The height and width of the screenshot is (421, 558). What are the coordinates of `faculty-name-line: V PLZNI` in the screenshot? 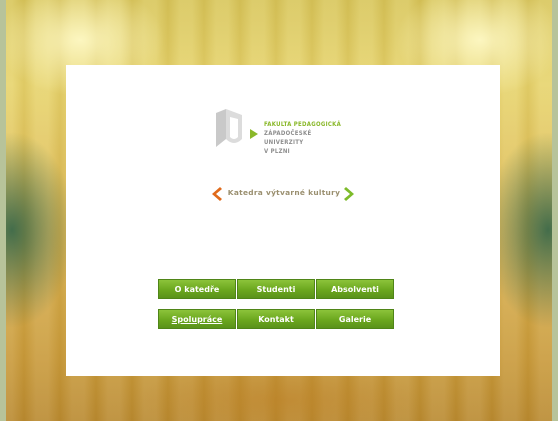 It's located at (277, 151).